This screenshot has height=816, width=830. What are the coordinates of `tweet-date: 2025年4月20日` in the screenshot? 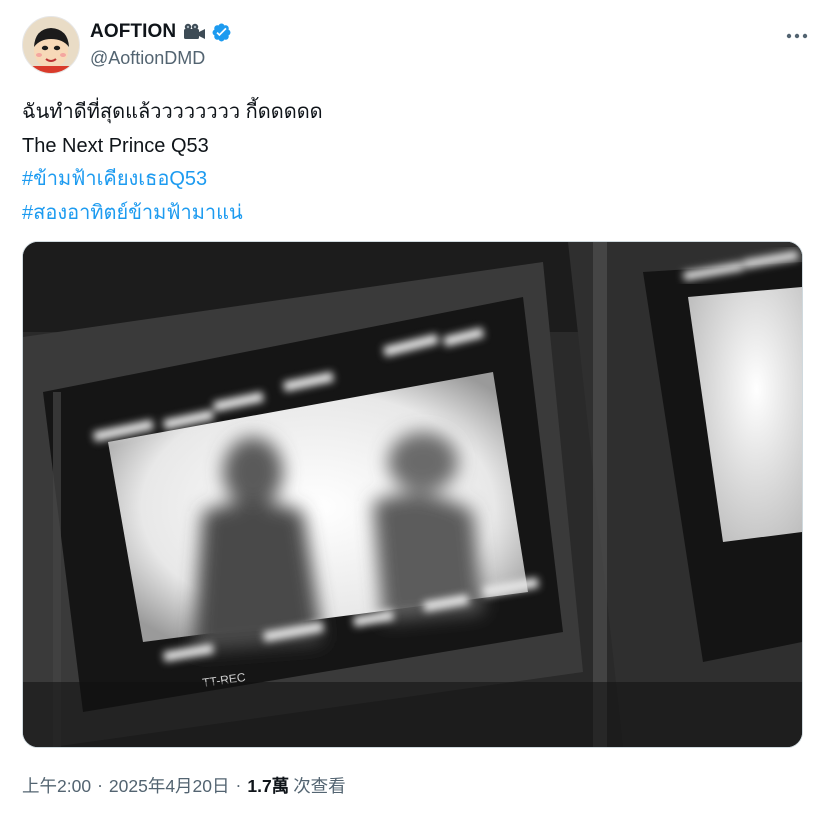 It's located at (169, 785).